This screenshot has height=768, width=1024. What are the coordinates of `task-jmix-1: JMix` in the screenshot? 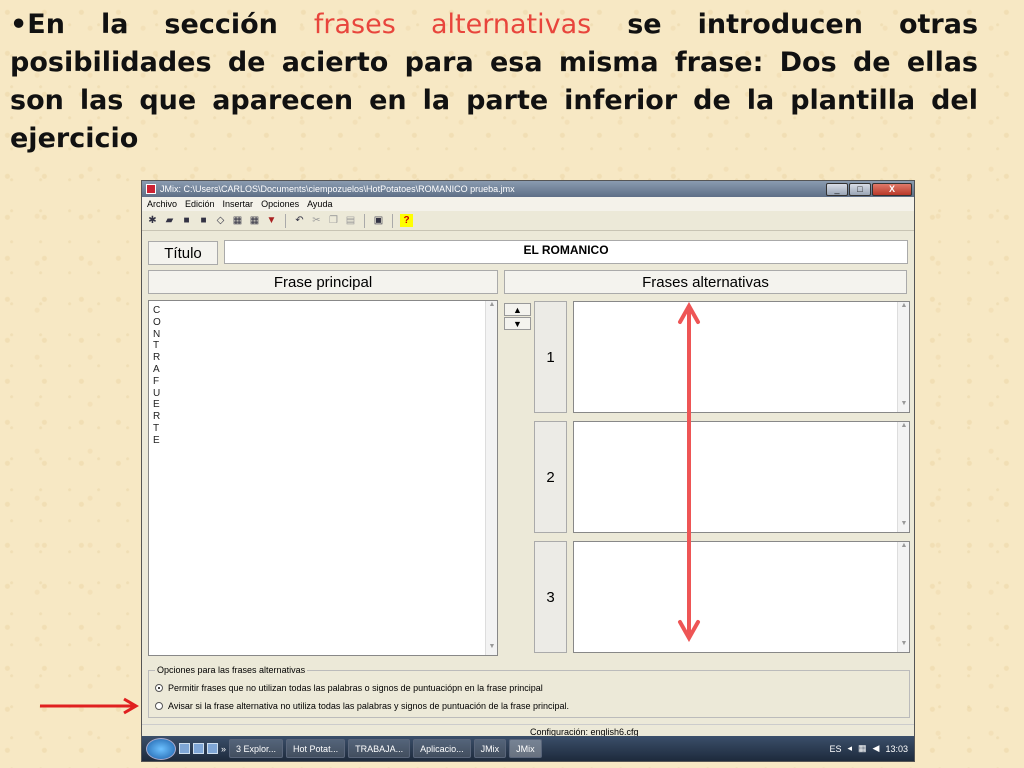 It's located at (490, 748).